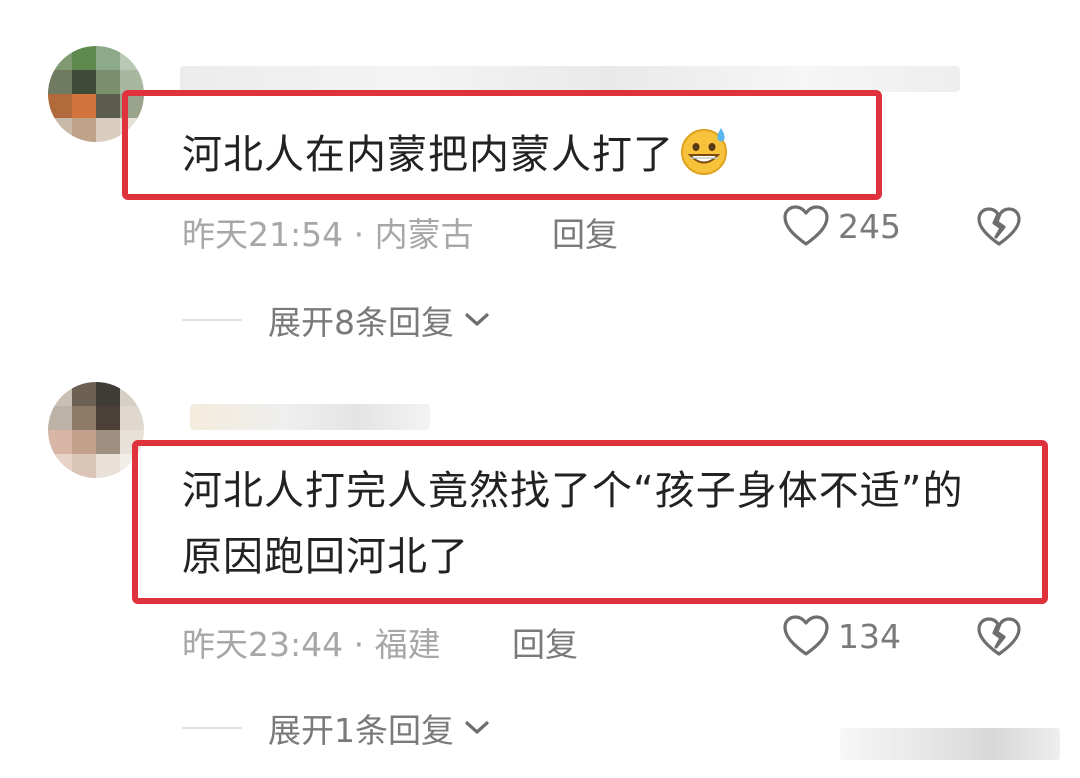 The width and height of the screenshot is (1080, 778). I want to click on comment-meta: 昨天23:44 · 福建, so click(311, 642).